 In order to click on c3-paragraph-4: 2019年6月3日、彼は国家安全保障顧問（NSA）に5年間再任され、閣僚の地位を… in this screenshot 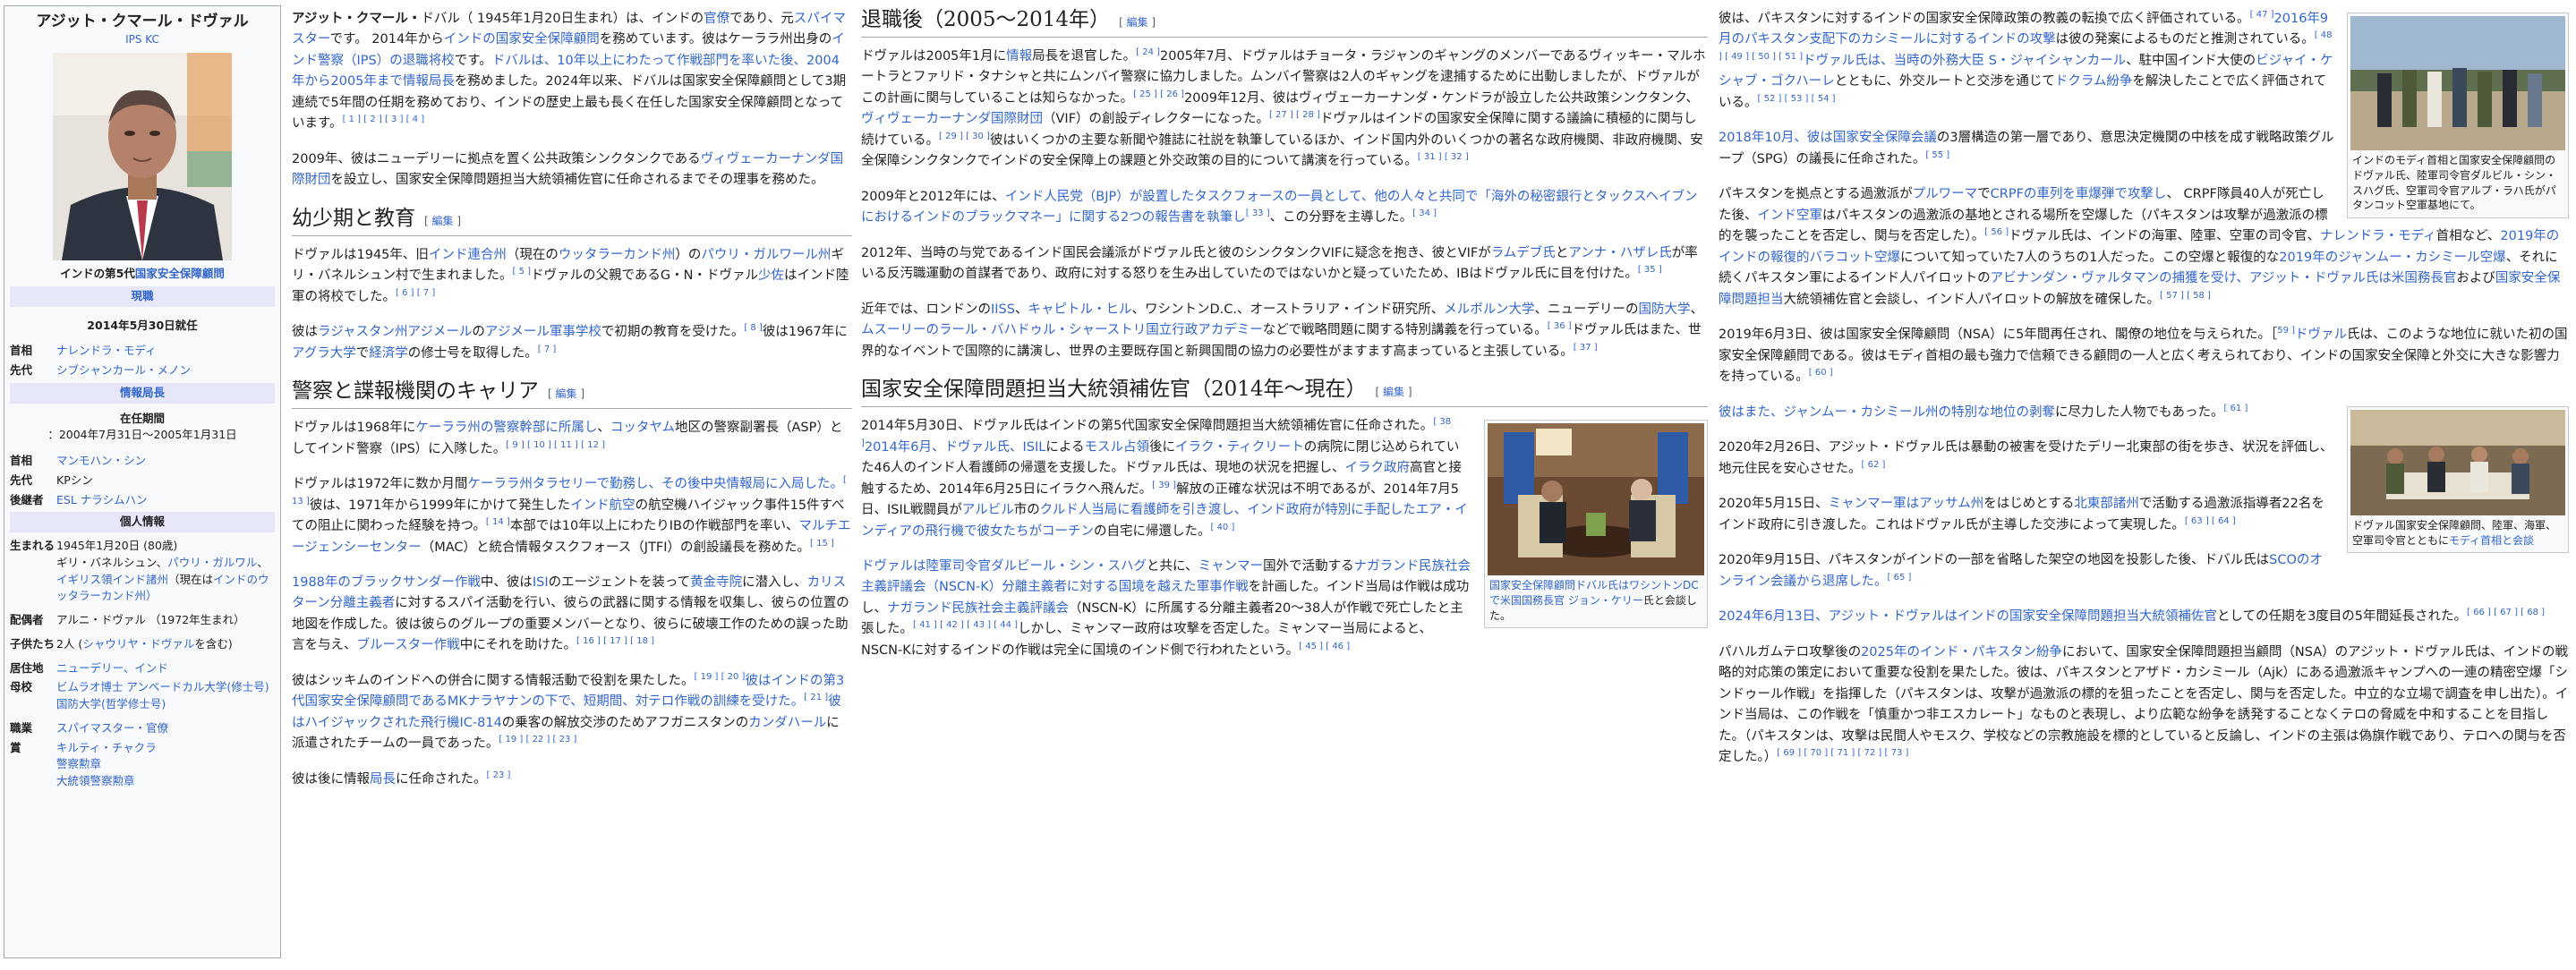, I will do `click(2143, 355)`.